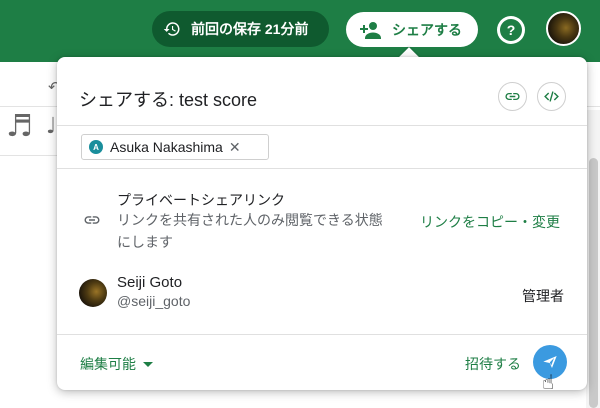 The height and width of the screenshot is (408, 600). I want to click on recipient-avatar: A, so click(96, 147).